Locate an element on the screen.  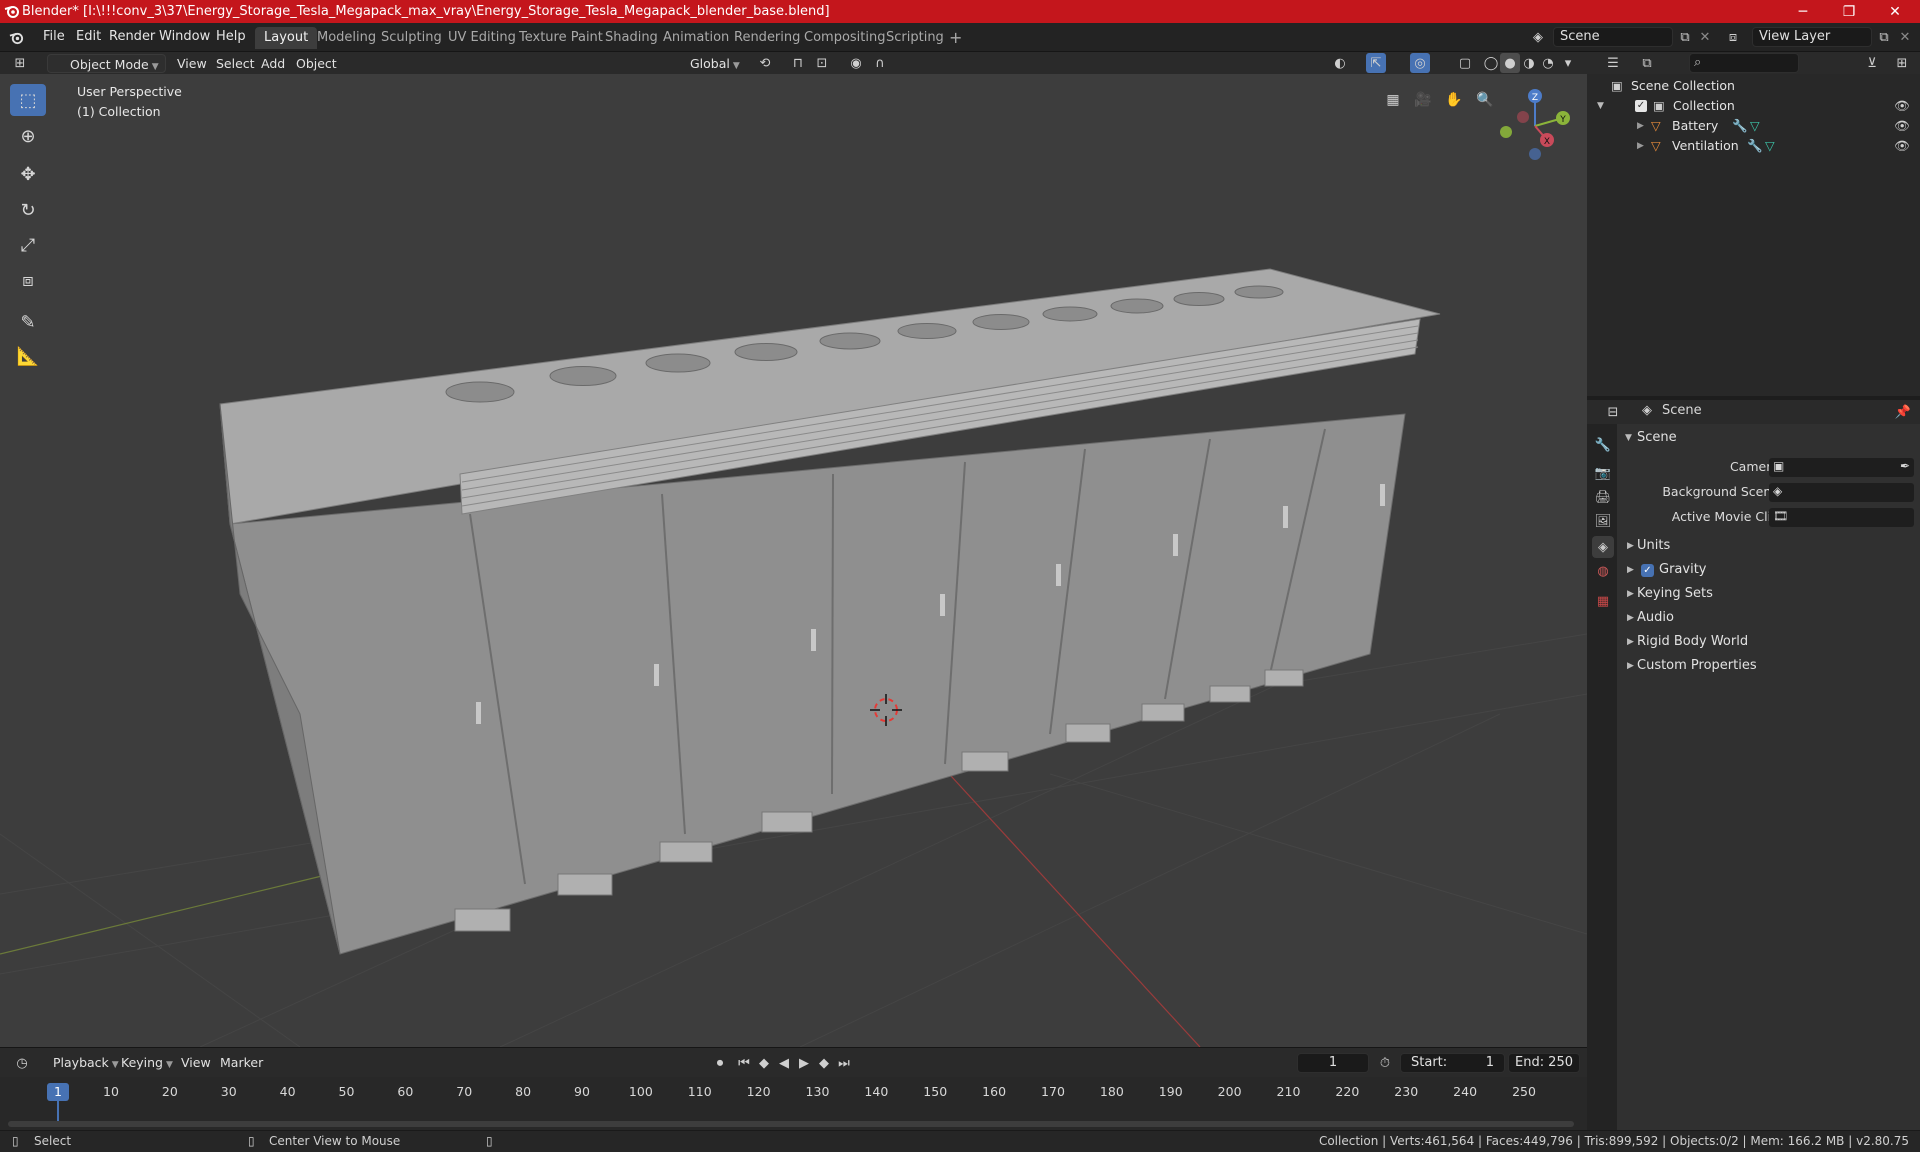
audio-panel-header: ▶ Audio is located at coordinates (1768, 618).